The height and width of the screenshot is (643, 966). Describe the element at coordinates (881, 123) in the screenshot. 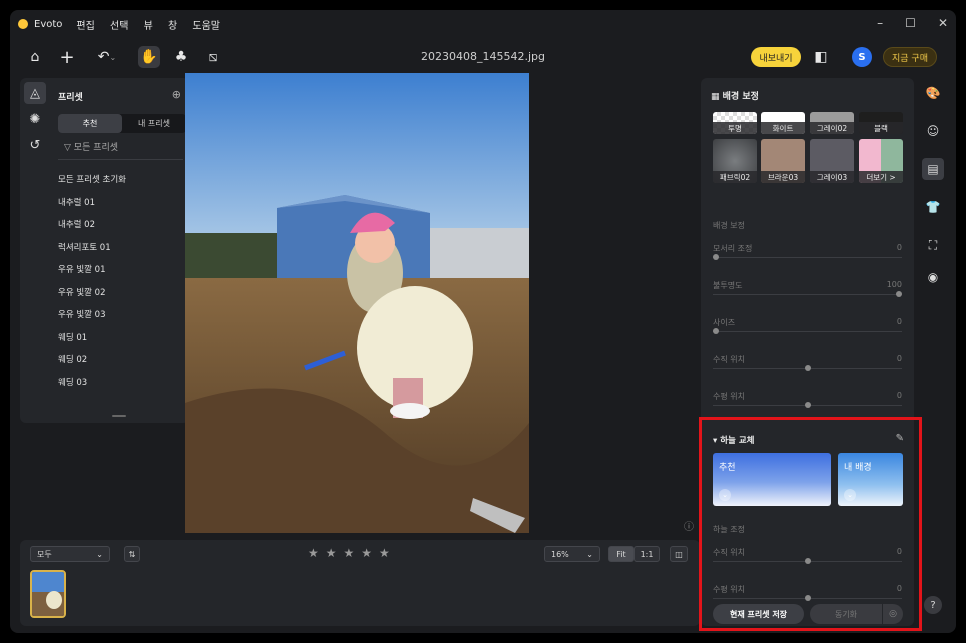

I see `bg-black: 블랙` at that location.